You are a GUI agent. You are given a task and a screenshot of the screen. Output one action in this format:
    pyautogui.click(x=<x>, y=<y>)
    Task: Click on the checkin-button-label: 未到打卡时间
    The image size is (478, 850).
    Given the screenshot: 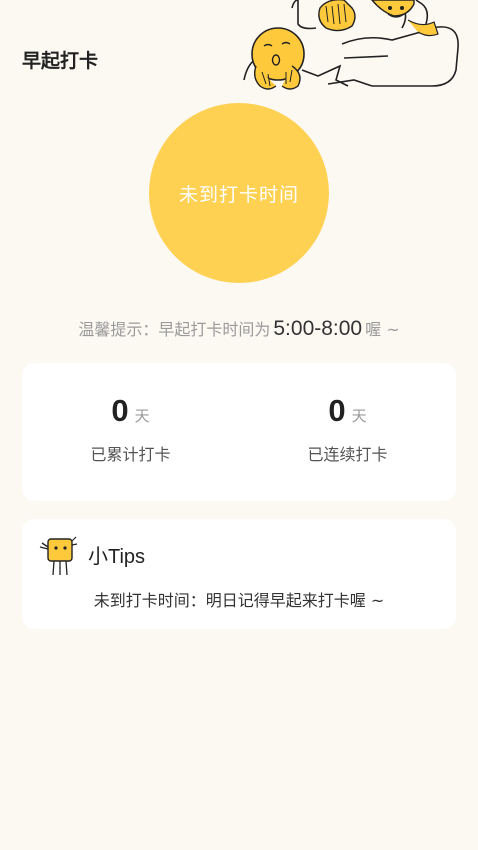 What is the action you would take?
    pyautogui.click(x=238, y=194)
    